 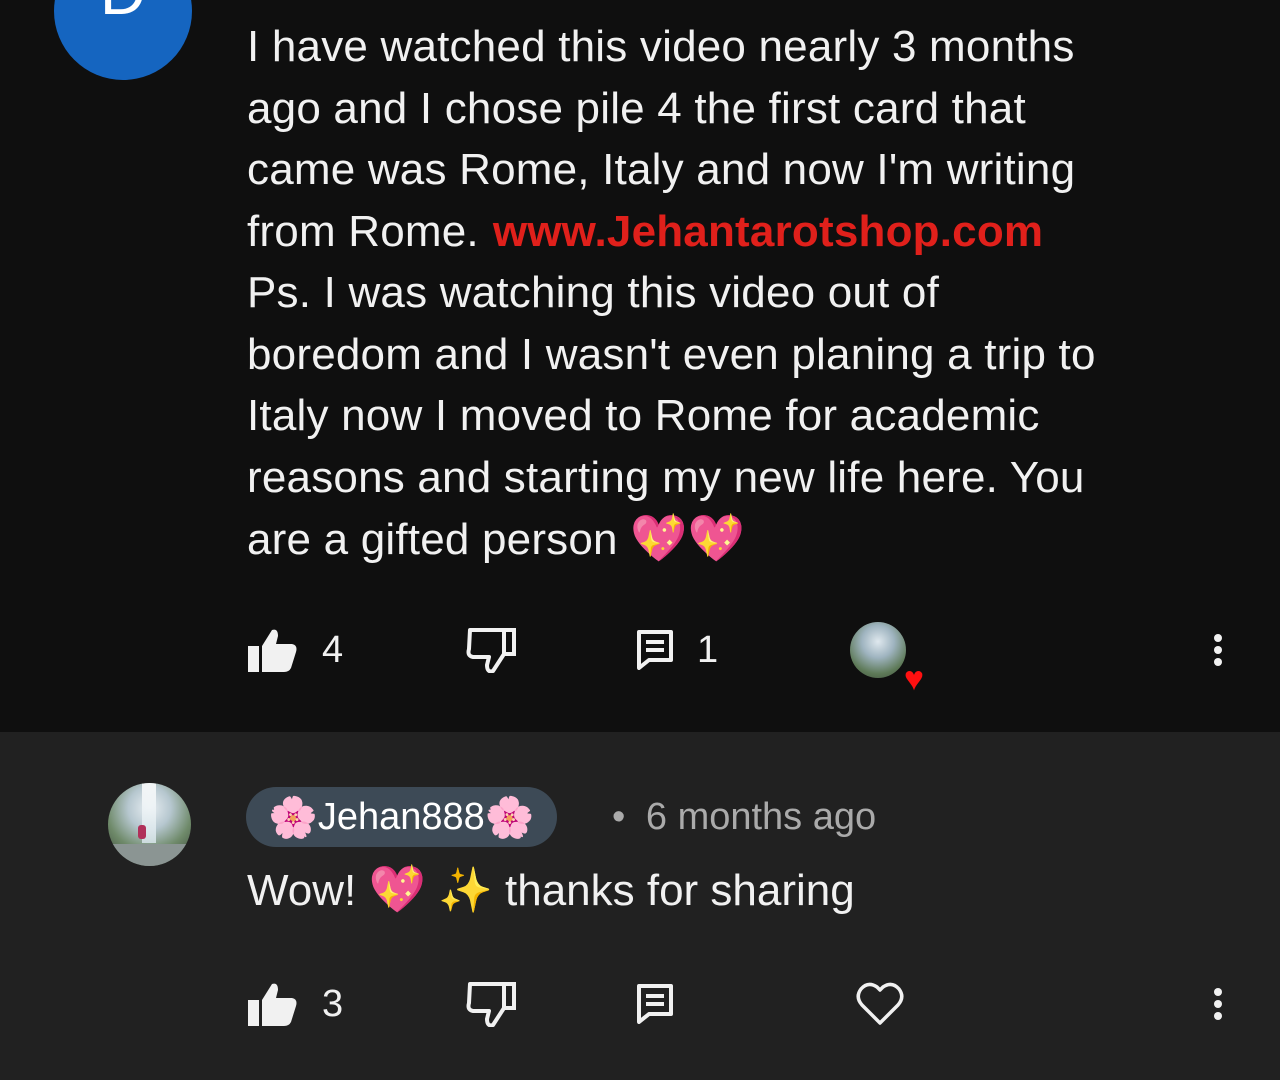 What do you see at coordinates (432, 539) in the screenshot?
I see `comment-line-text: are a gifted person` at bounding box center [432, 539].